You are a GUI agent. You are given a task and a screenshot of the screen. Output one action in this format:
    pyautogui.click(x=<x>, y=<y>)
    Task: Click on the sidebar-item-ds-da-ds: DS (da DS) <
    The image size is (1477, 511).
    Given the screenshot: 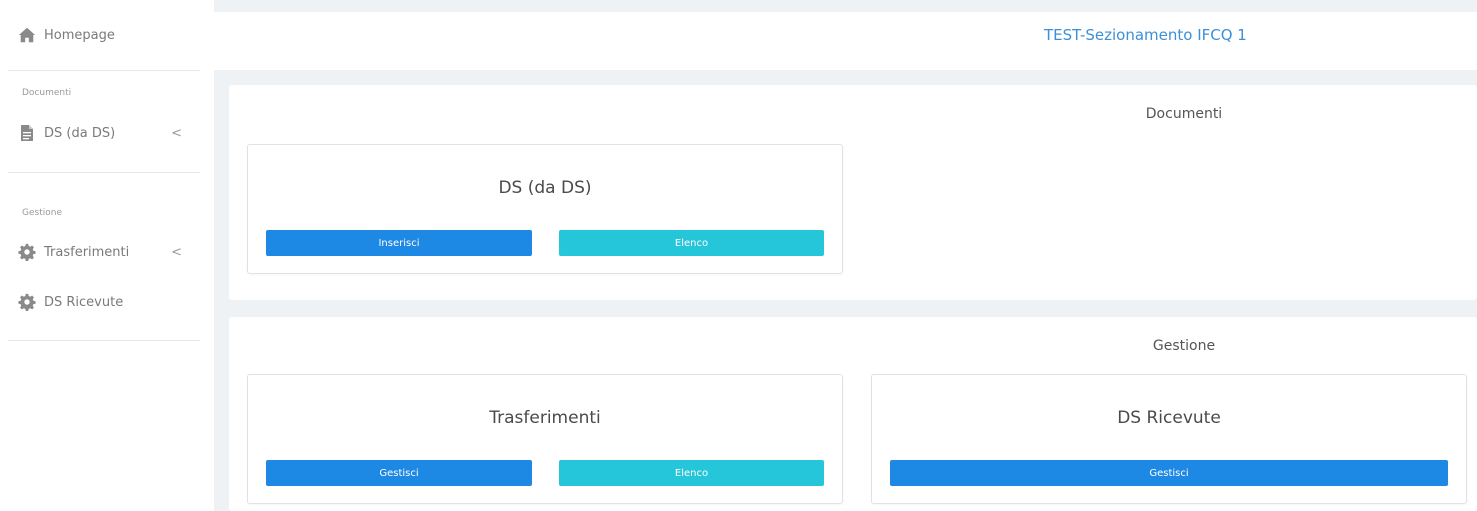 What is the action you would take?
    pyautogui.click(x=104, y=133)
    